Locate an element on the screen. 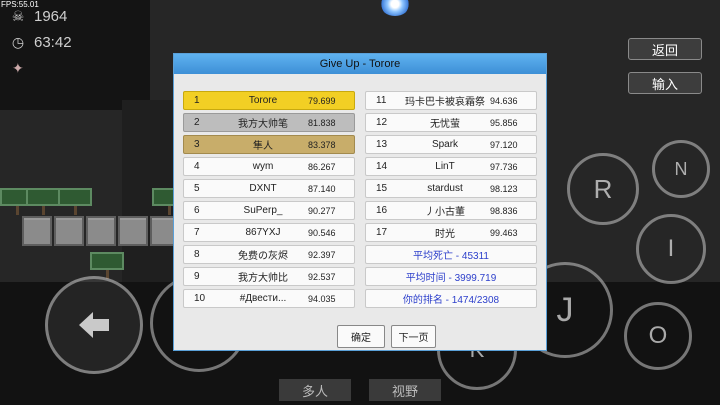 This screenshot has height=405, width=720. player-name: 隼人 is located at coordinates (263, 146).